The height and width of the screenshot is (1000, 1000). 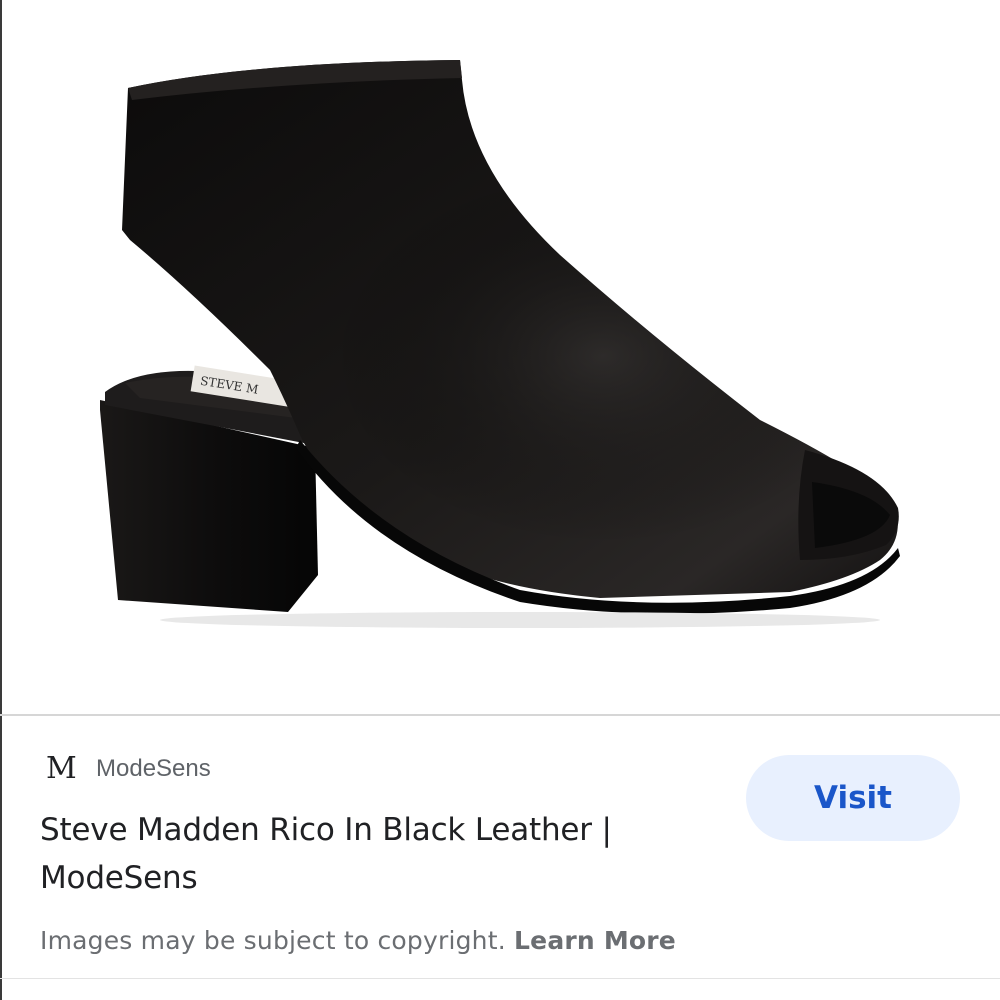 I want to click on bottom-divider, so click(x=500, y=978).